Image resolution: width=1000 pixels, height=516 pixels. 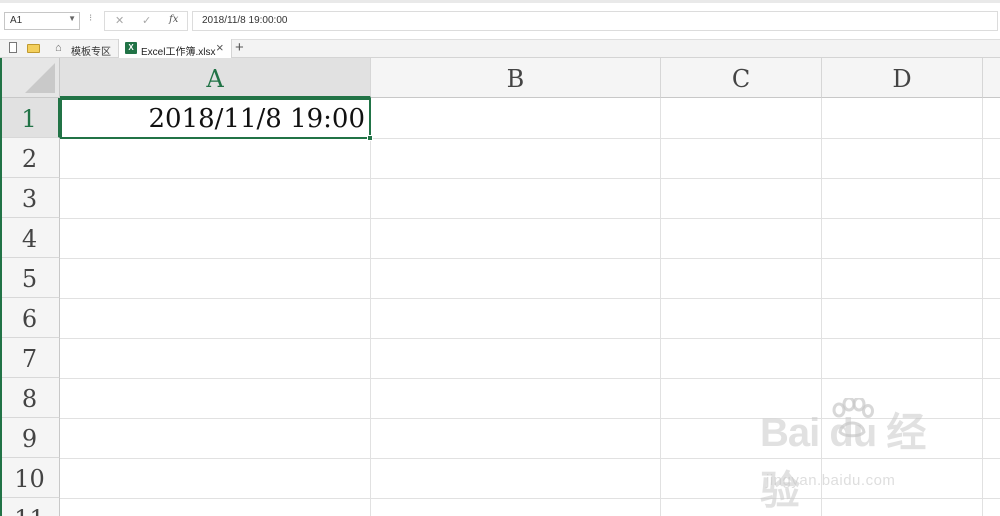 What do you see at coordinates (40, 78) in the screenshot?
I see `select-all-triangle-icon` at bounding box center [40, 78].